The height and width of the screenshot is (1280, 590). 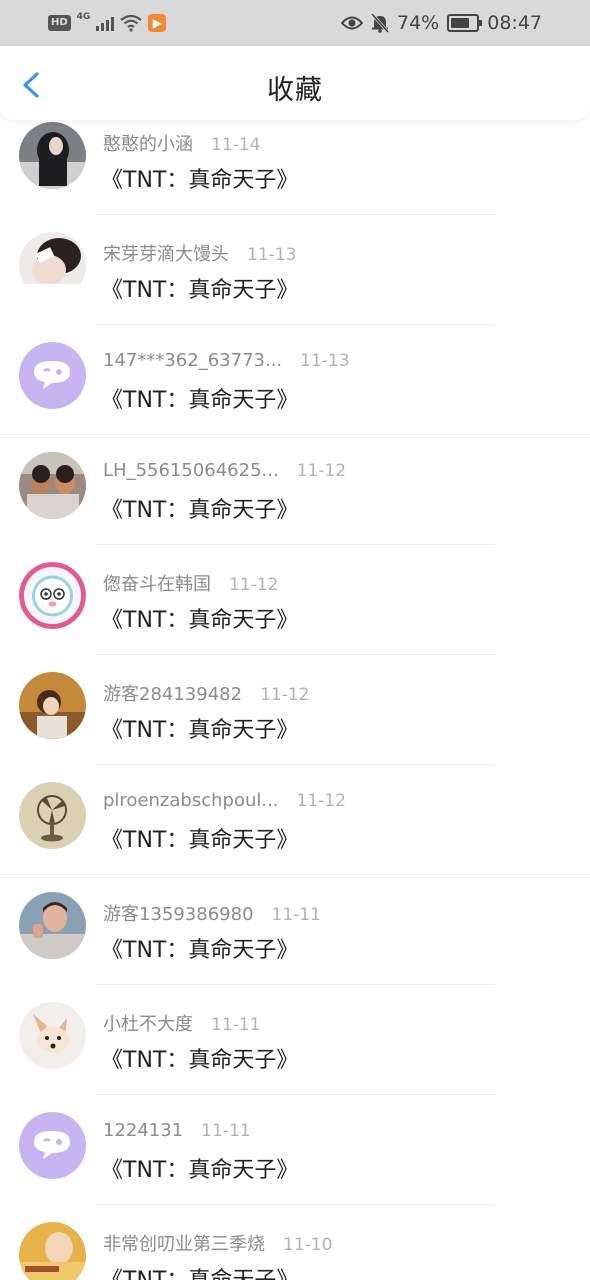 What do you see at coordinates (172, 694) in the screenshot?
I see `username-text: 游客284139482` at bounding box center [172, 694].